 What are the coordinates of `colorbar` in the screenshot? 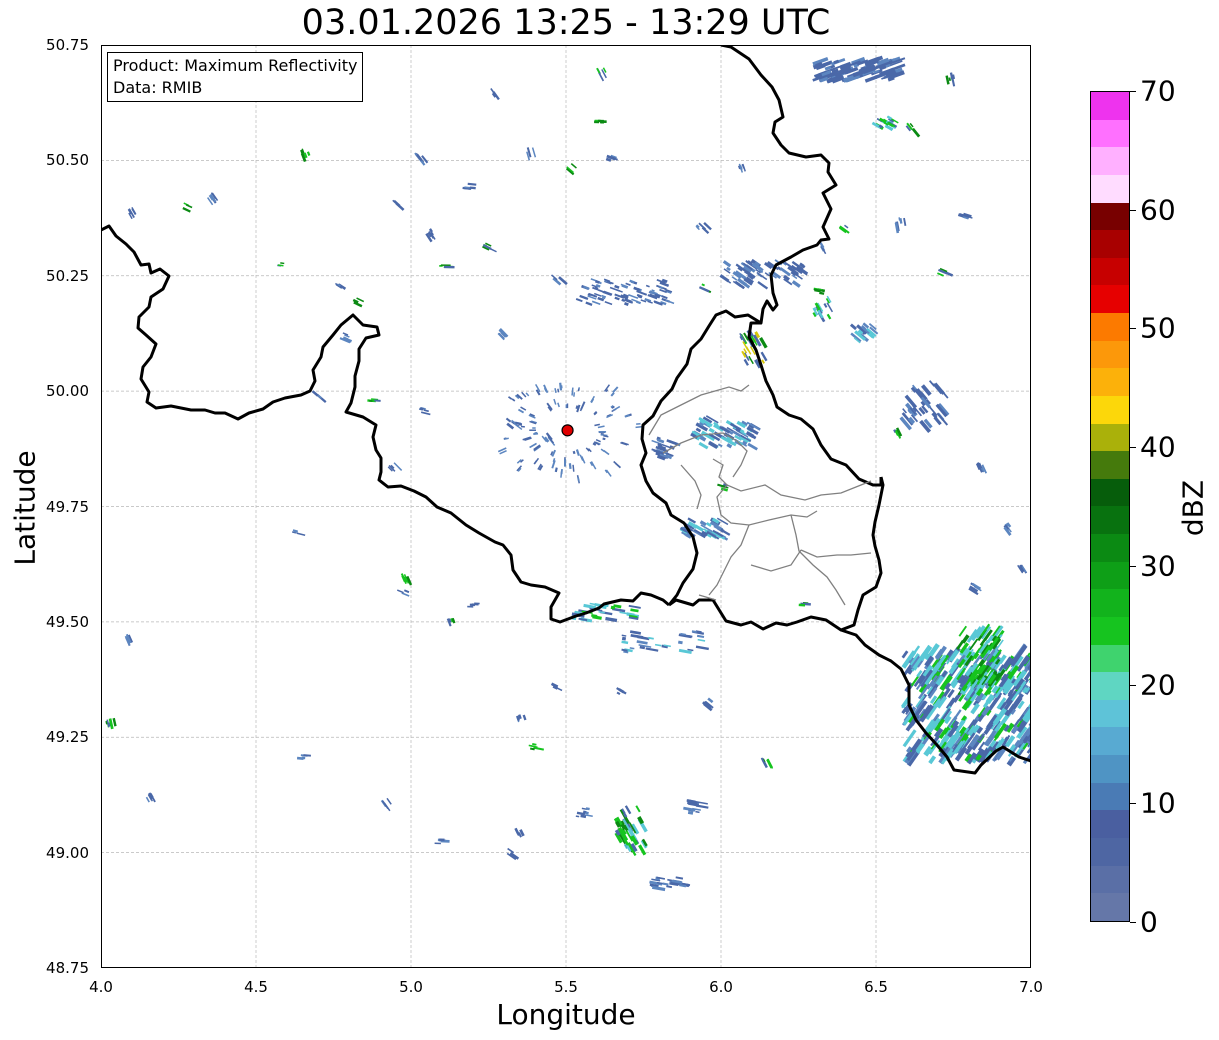 It's located at (1110, 506).